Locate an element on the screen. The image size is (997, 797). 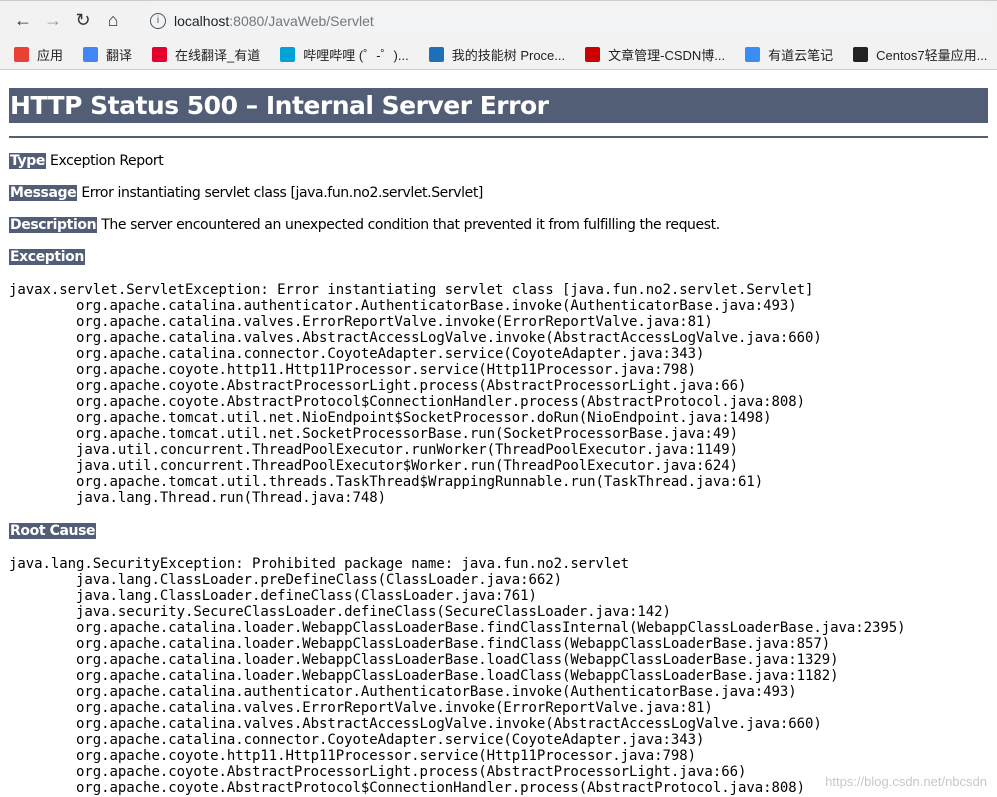
url-path: :8080/JavaWeb/Servlet is located at coordinates (301, 20).